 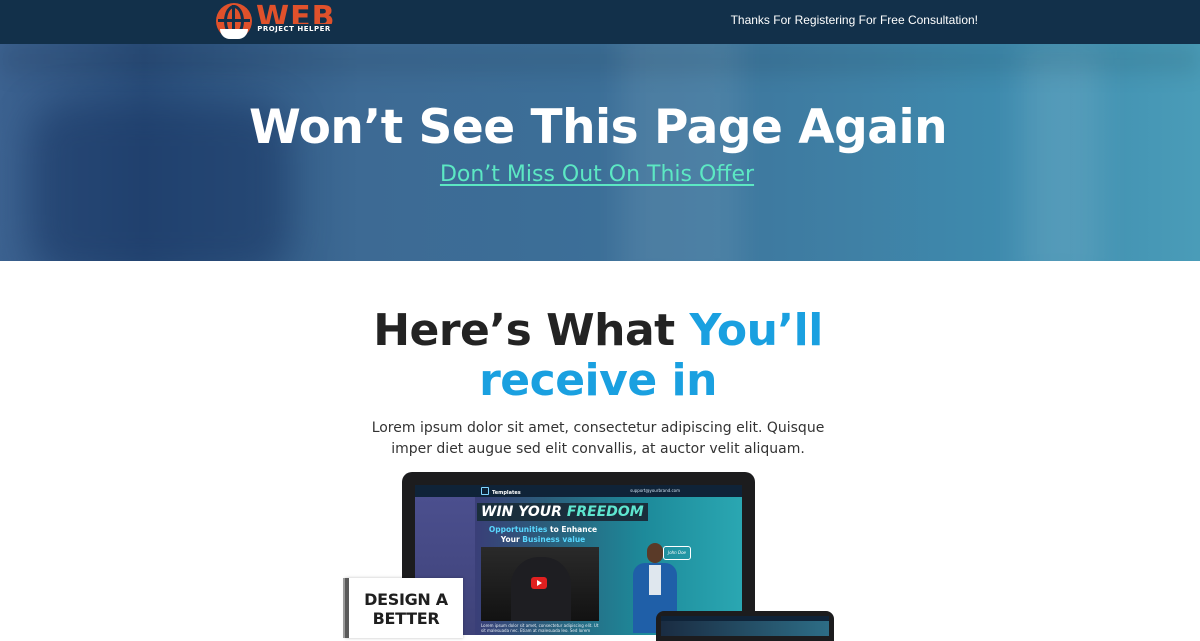 What do you see at coordinates (598, 380) in the screenshot?
I see `headline-accent: receive in` at bounding box center [598, 380].